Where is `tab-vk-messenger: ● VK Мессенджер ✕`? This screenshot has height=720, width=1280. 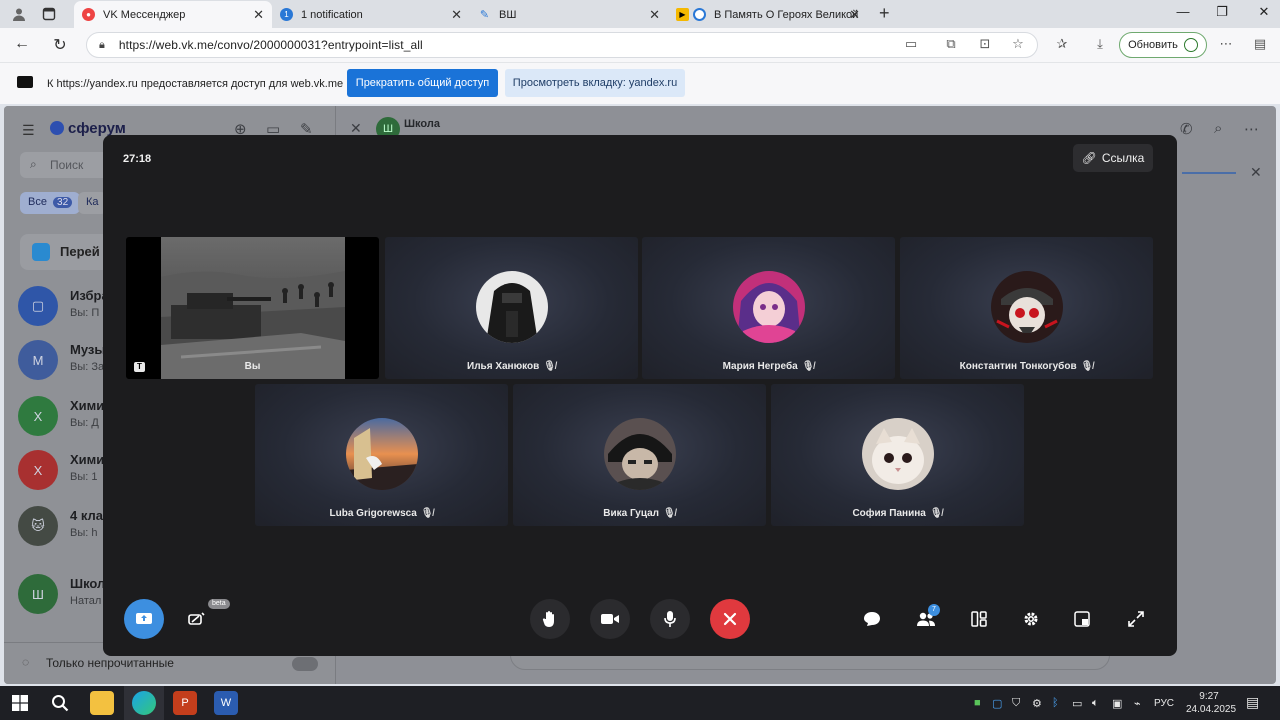 tab-vk-messenger: ● VK Мессенджер ✕ is located at coordinates (173, 14).